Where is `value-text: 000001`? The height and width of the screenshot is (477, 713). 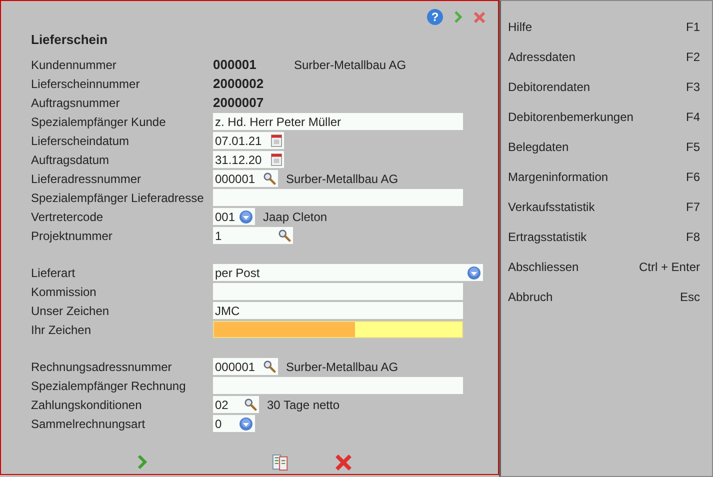 value-text: 000001 is located at coordinates (235, 64).